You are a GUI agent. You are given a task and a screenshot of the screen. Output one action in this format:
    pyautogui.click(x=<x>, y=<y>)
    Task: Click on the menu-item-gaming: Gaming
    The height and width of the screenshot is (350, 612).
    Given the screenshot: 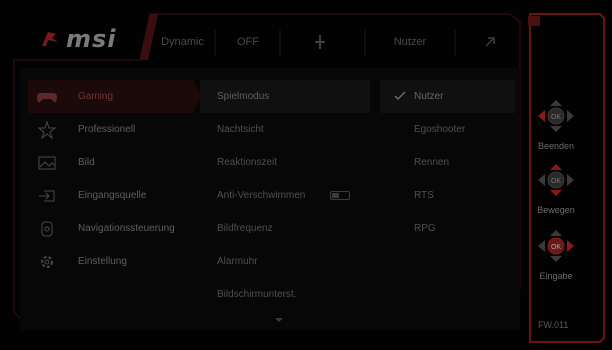 What is the action you would take?
    pyautogui.click(x=114, y=96)
    